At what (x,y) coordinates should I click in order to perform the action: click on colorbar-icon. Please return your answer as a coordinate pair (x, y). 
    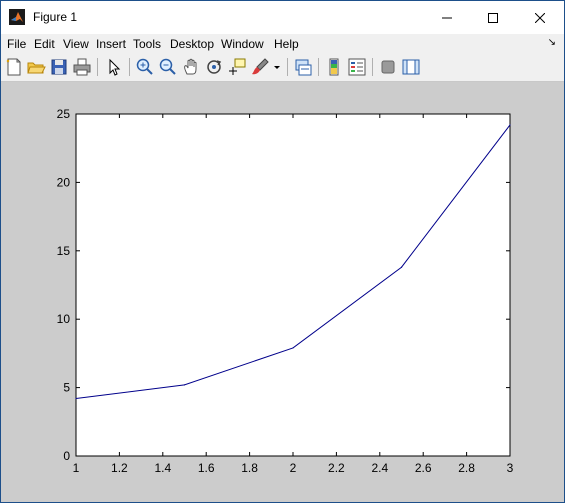
    Looking at the image, I should click on (334, 67).